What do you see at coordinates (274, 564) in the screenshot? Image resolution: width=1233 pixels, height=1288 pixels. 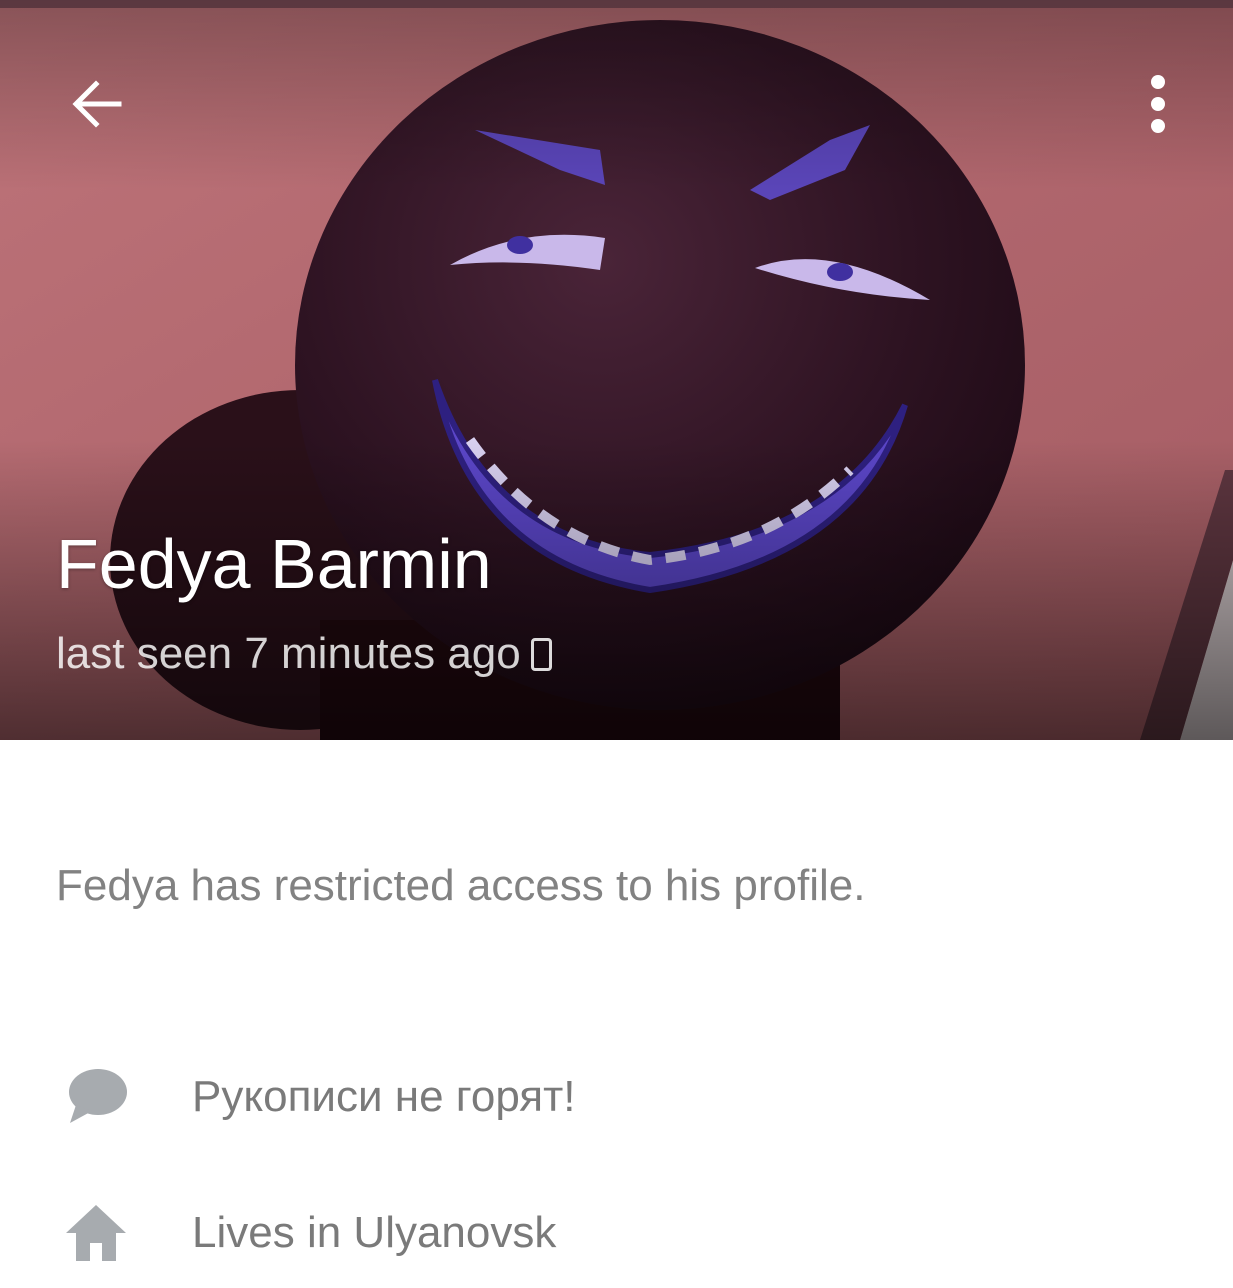 I see `profile-name: Fedya Barmin` at bounding box center [274, 564].